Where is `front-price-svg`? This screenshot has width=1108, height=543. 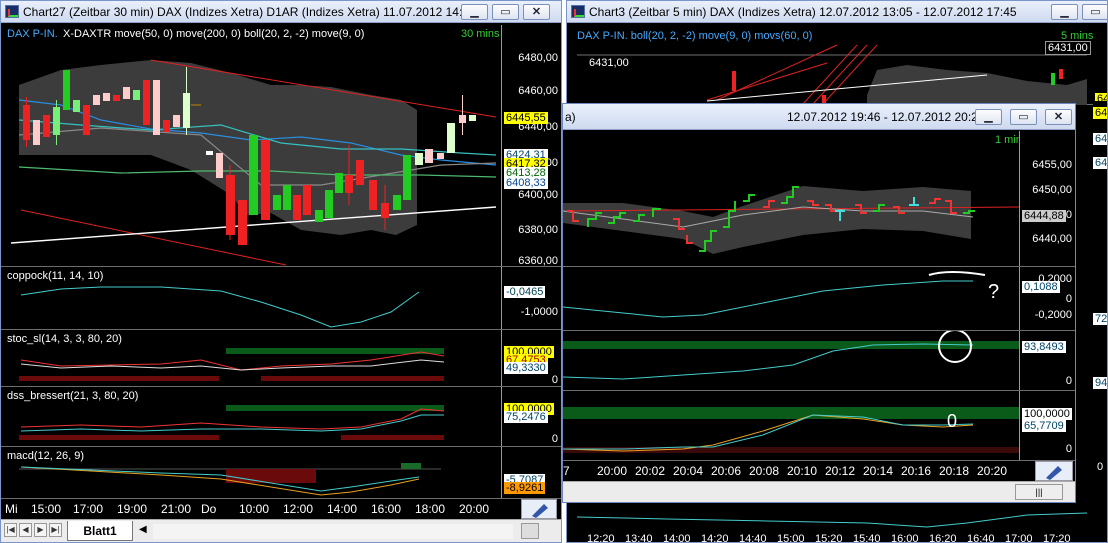 front-price-svg is located at coordinates (791, 220).